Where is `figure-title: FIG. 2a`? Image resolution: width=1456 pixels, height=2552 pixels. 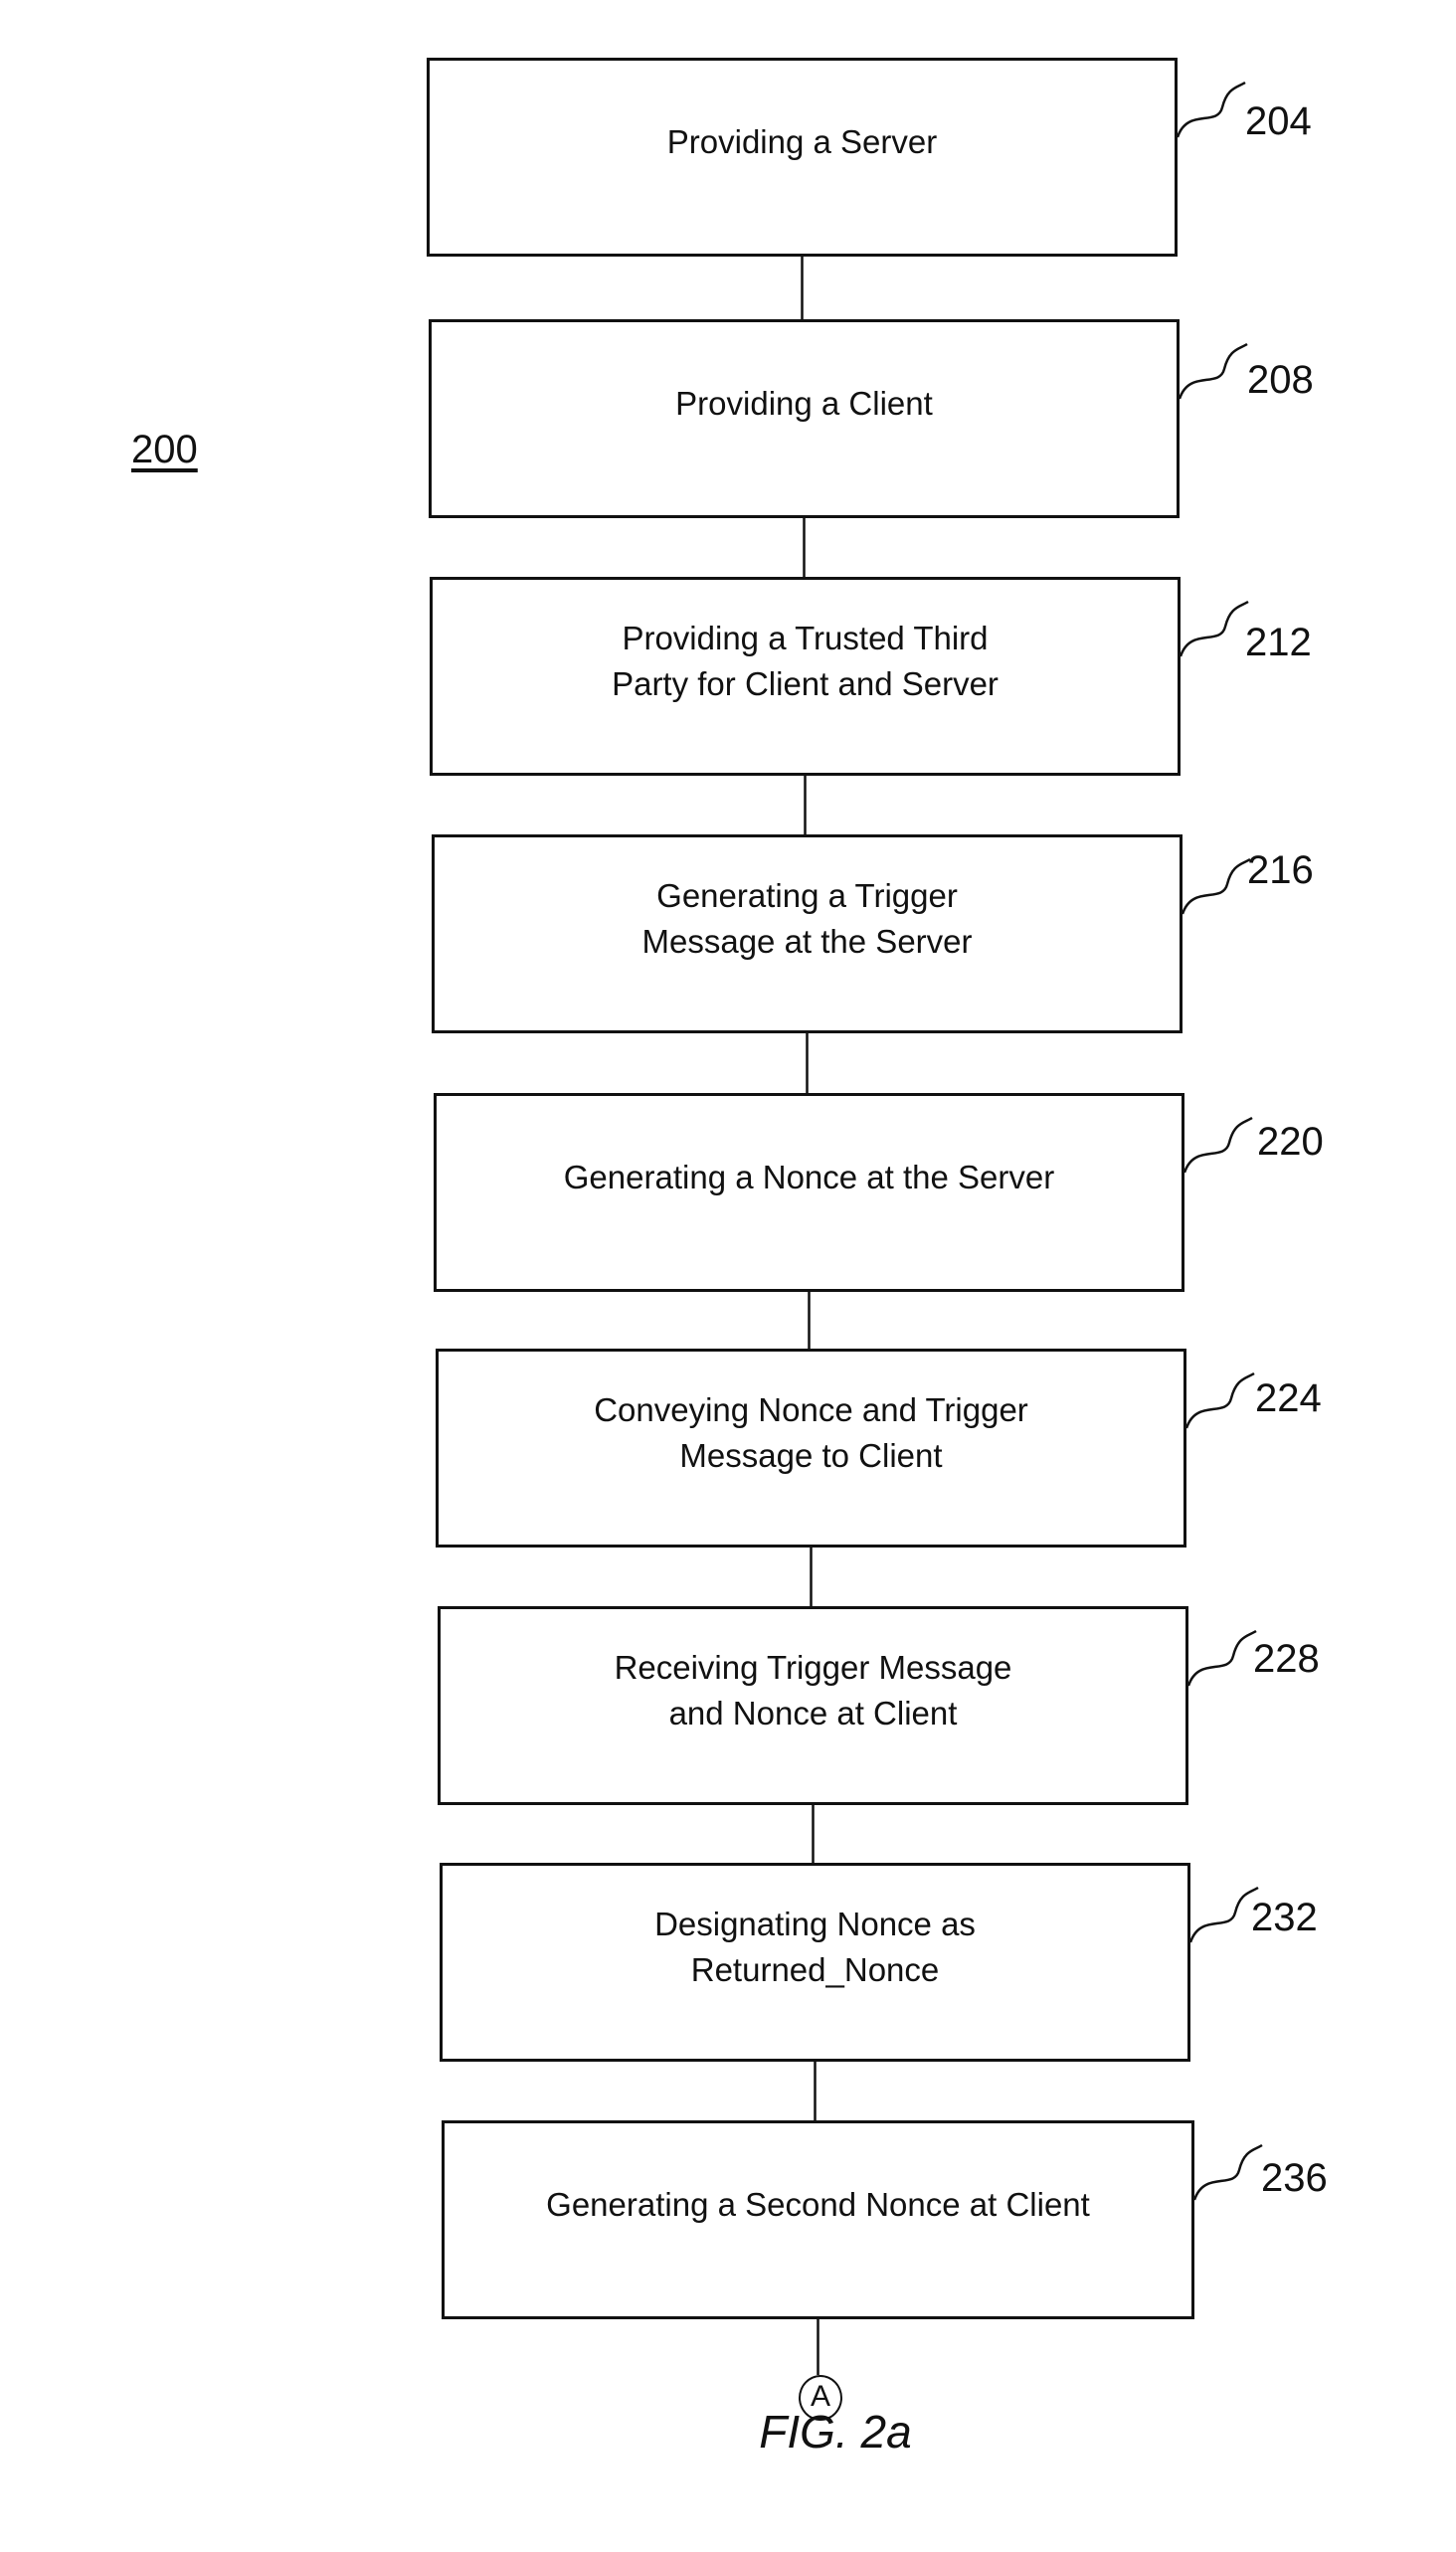
figure-title: FIG. 2a is located at coordinates (835, 2432).